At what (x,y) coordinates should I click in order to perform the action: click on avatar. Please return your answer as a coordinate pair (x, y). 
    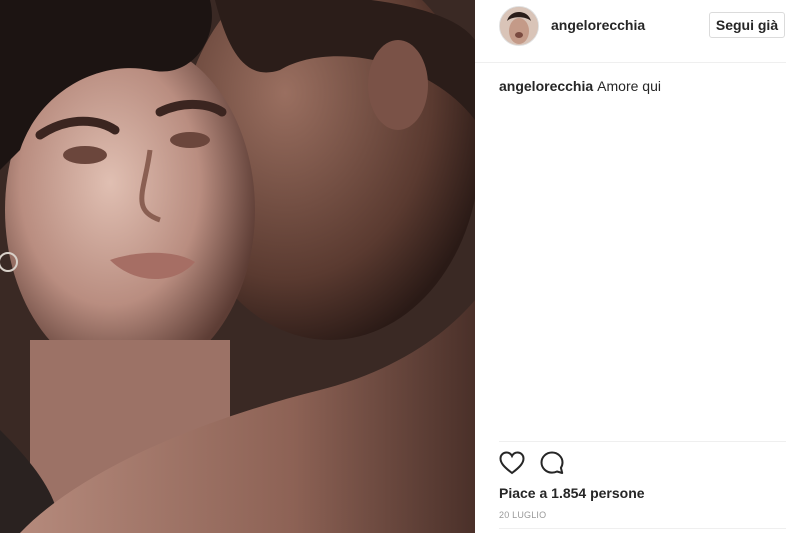
    Looking at the image, I should click on (519, 26).